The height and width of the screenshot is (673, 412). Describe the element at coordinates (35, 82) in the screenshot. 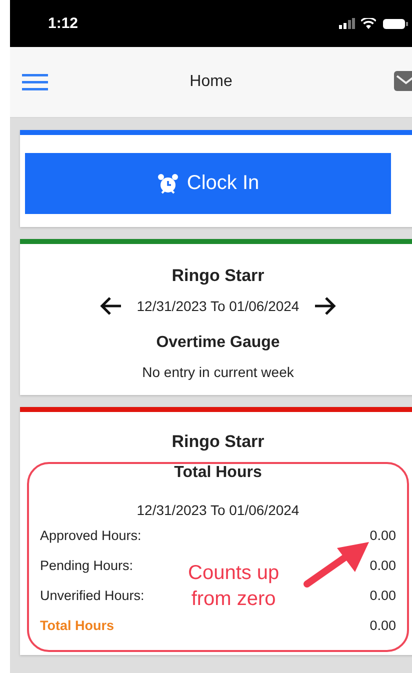

I see `menu-button` at that location.